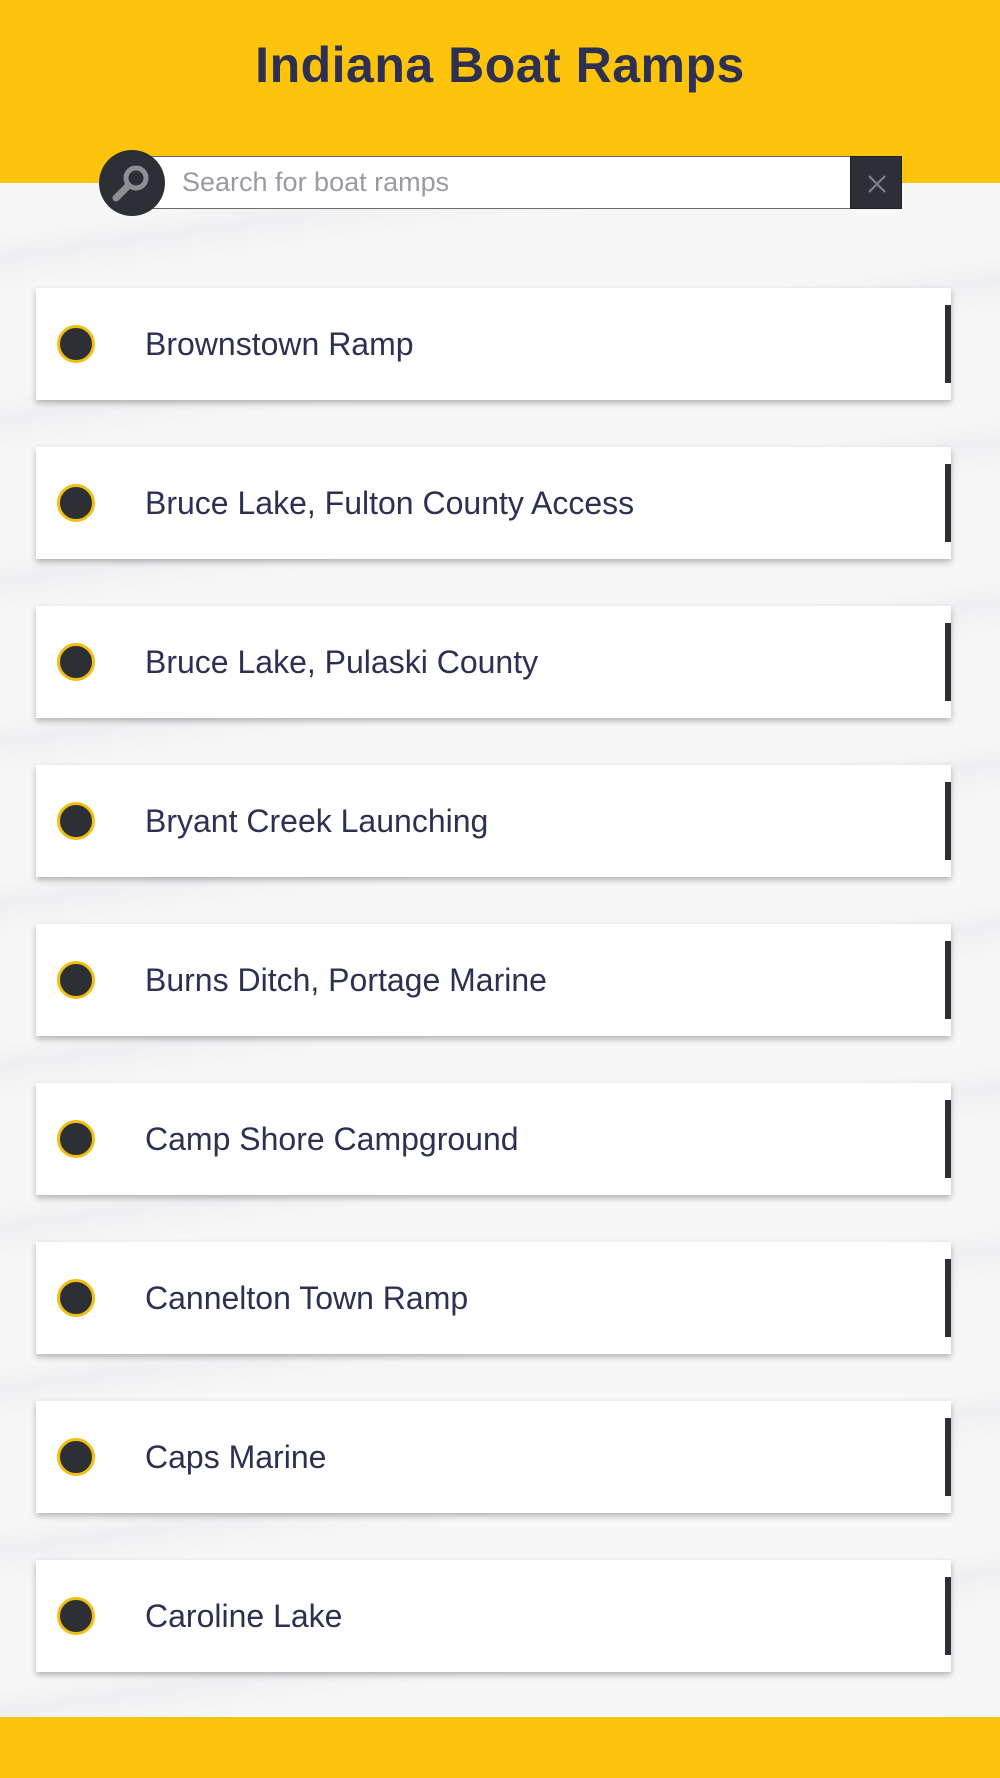  I want to click on ramp-name: Bruce Lake, Fulton County Access, so click(390, 503).